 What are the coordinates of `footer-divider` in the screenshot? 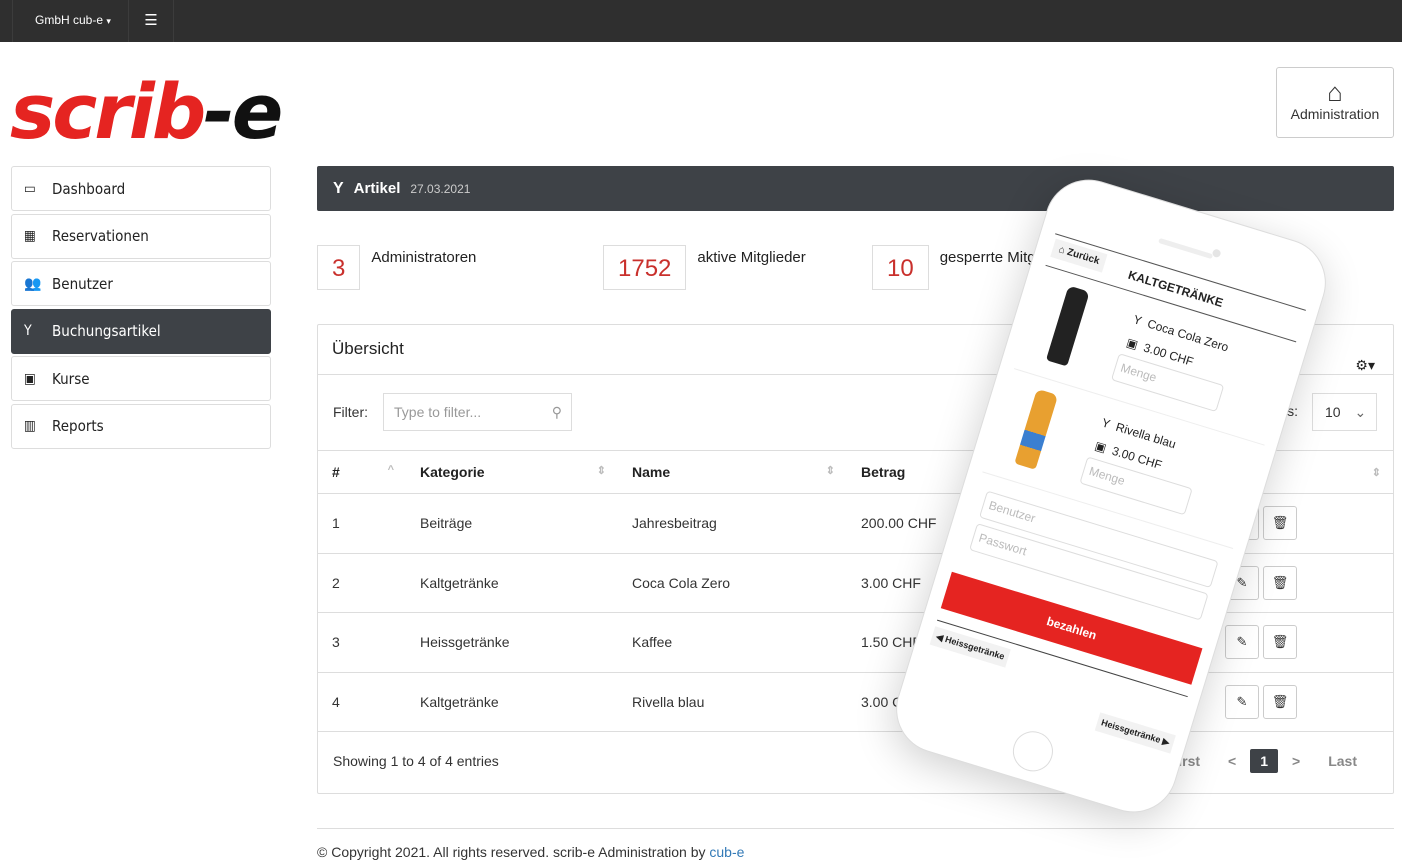 It's located at (855, 828).